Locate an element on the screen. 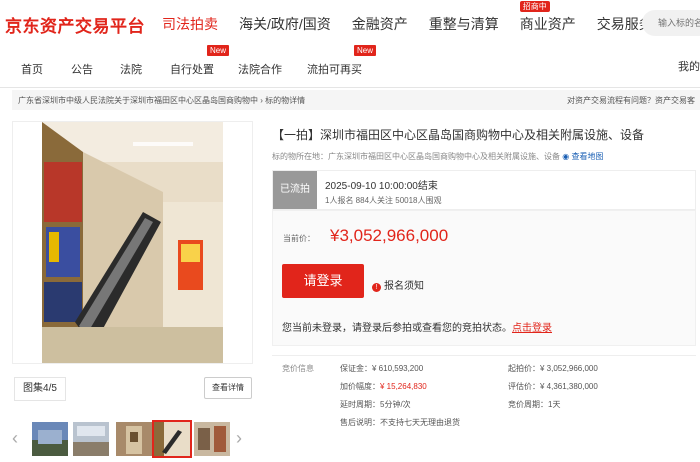 The height and width of the screenshot is (462, 700). info-icon: ! is located at coordinates (376, 287).